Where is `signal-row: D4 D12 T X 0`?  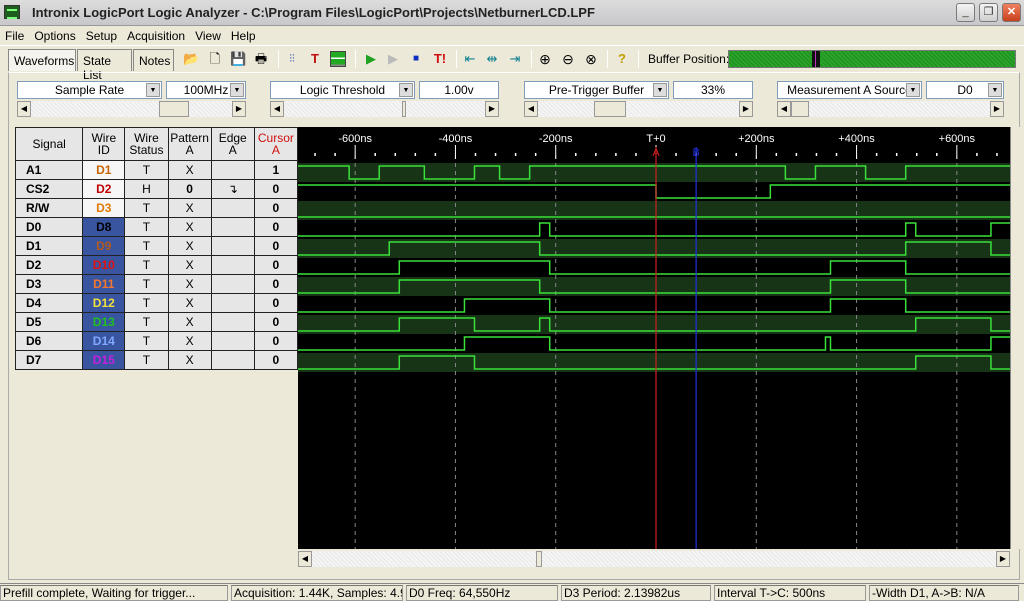
signal-row: D4 D12 T X 0 is located at coordinates (156, 303).